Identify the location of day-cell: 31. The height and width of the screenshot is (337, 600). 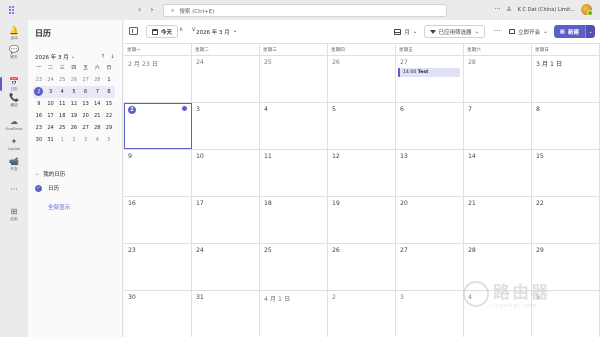
(226, 314).